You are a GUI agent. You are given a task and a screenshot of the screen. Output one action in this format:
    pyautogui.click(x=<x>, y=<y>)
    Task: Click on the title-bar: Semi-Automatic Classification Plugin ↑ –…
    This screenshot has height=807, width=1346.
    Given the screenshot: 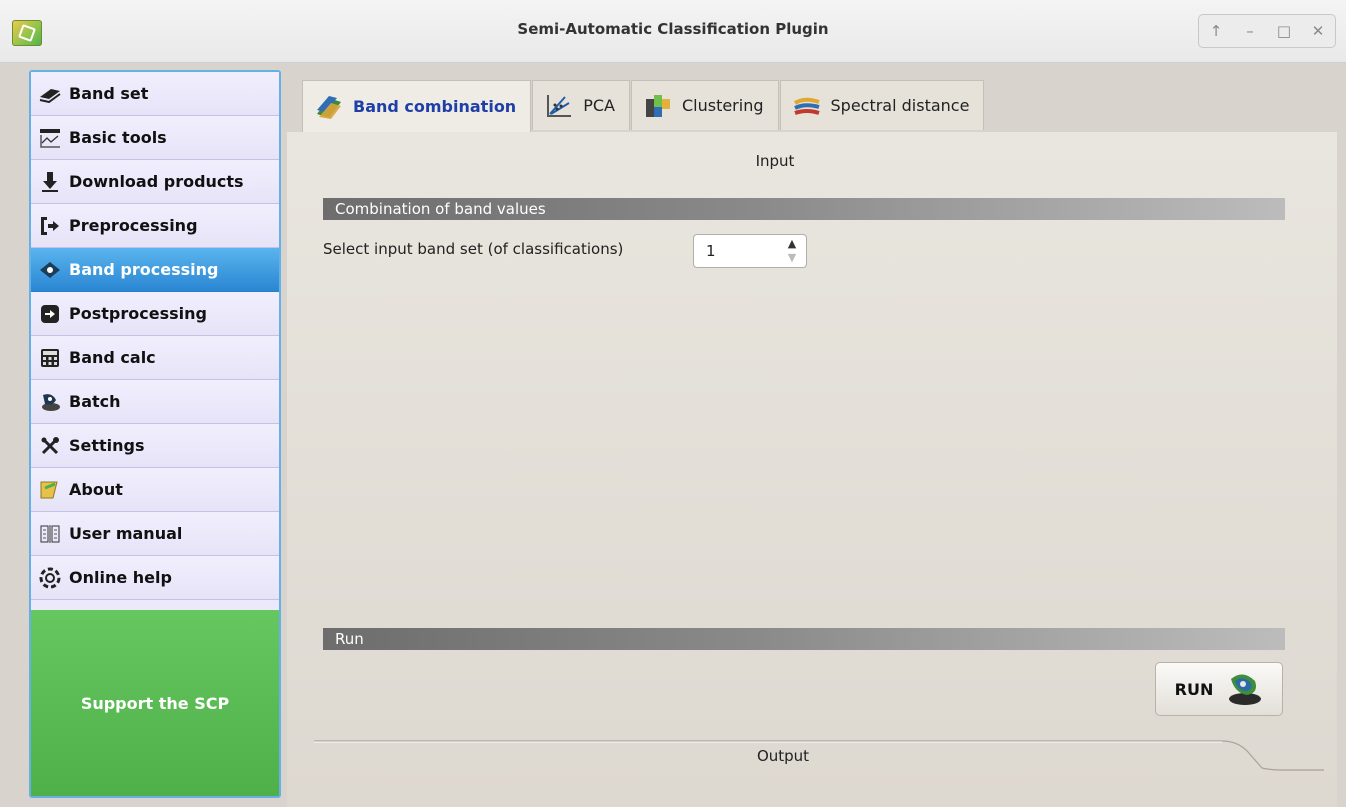 What is the action you would take?
    pyautogui.click(x=673, y=31)
    